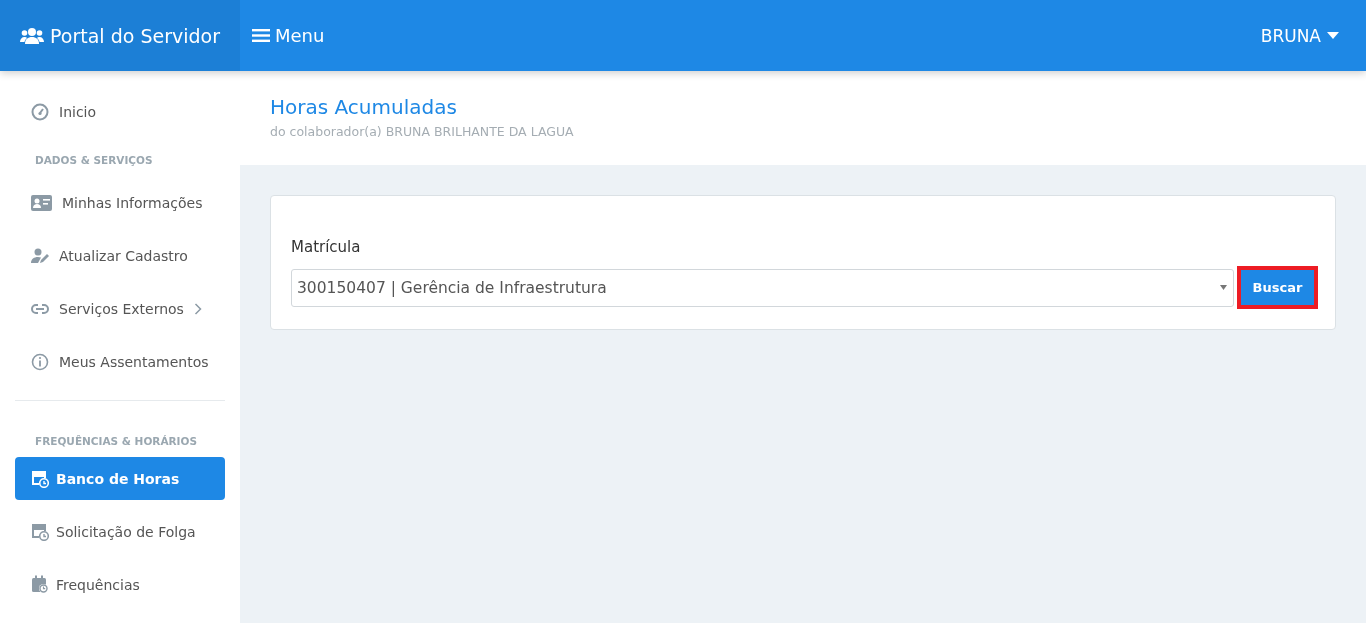 Image resolution: width=1366 pixels, height=623 pixels. I want to click on caret-icon, so click(1333, 35).